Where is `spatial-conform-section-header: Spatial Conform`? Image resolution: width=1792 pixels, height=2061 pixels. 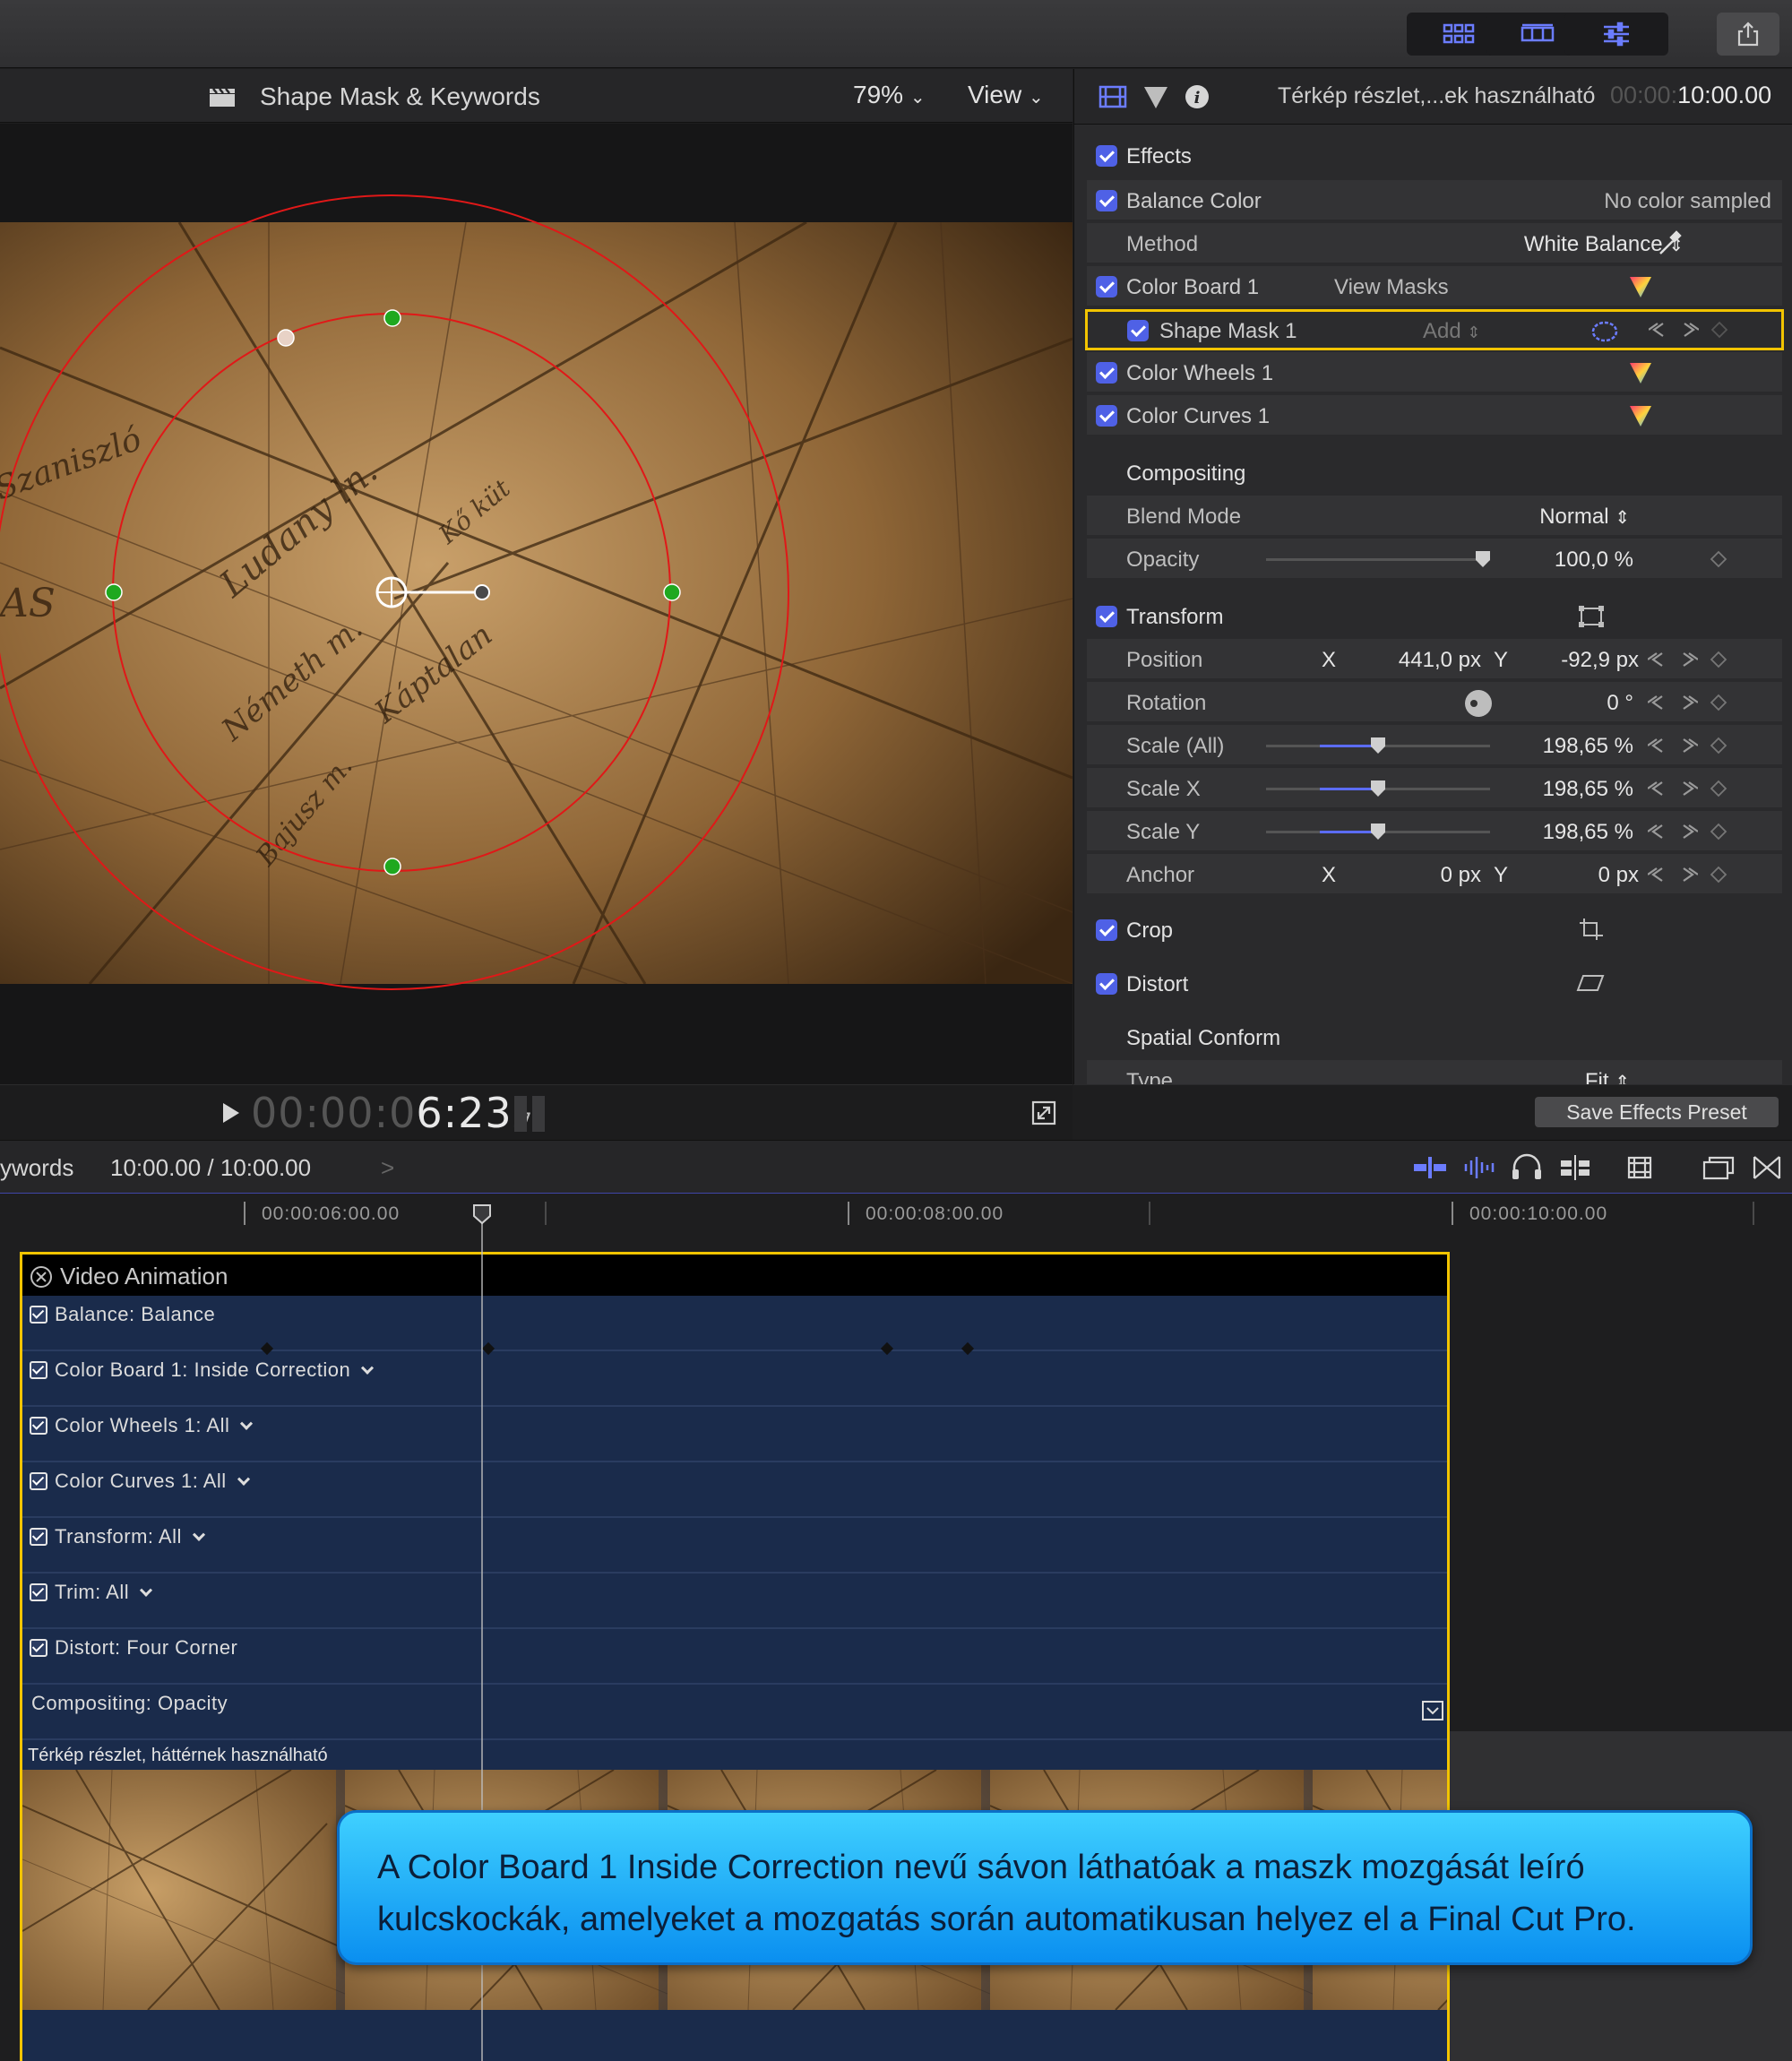
spatial-conform-section-header: Spatial Conform is located at coordinates (1434, 1037).